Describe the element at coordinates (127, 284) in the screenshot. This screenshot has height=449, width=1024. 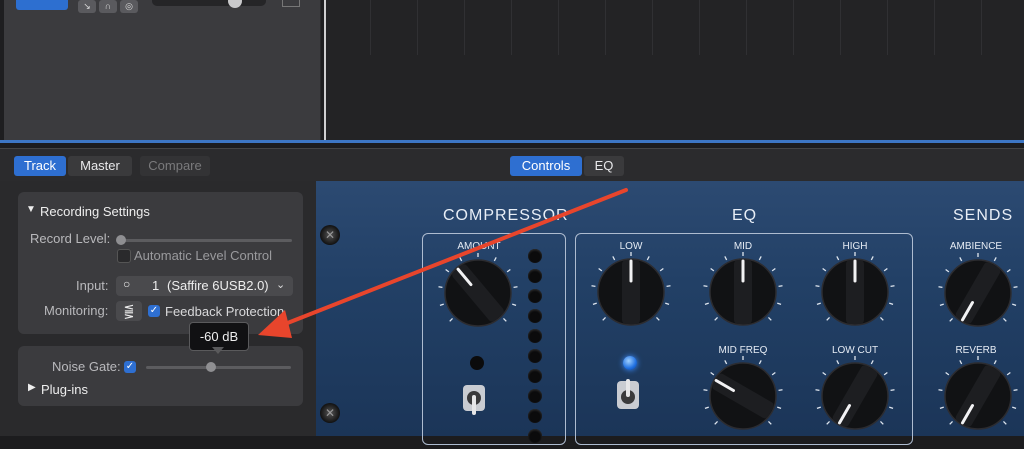
I see `mono-input-icon: ○` at that location.